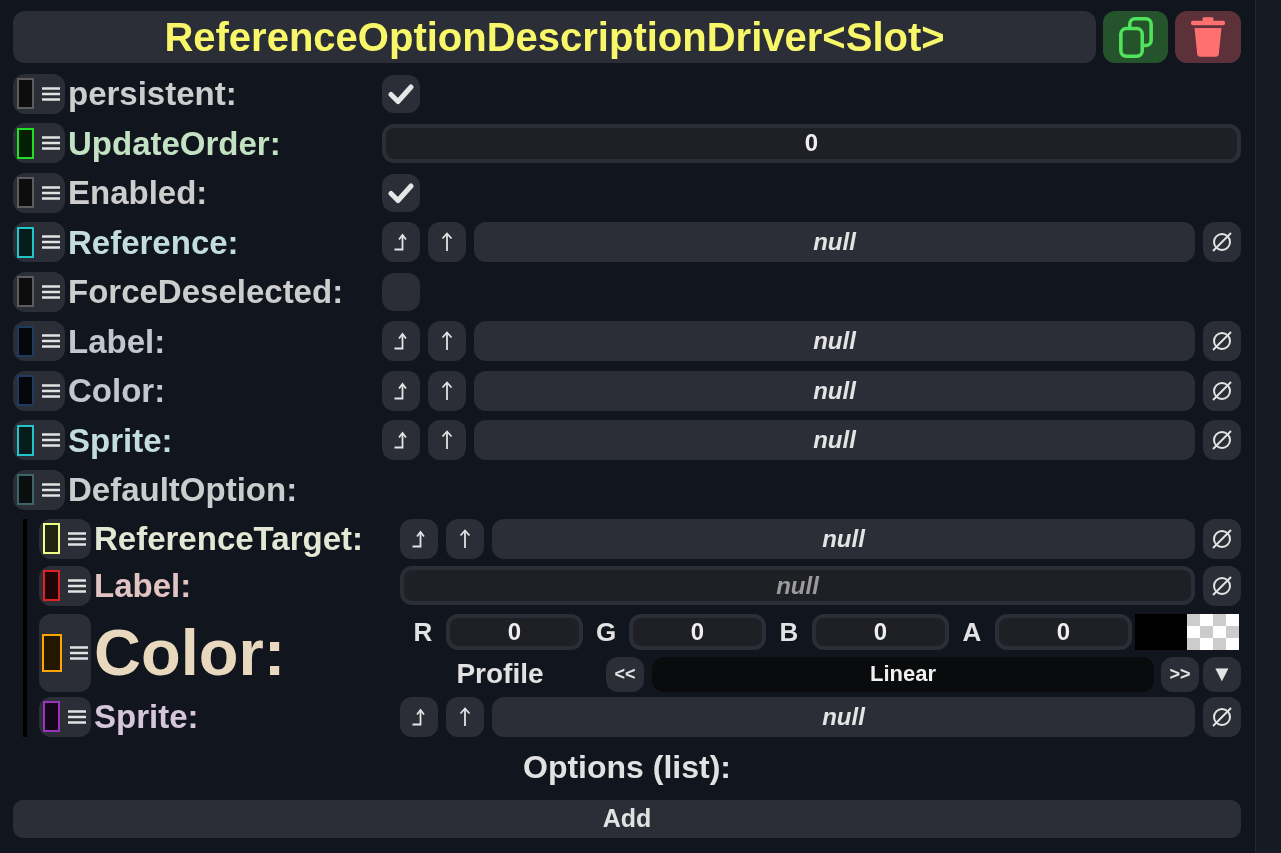 Image resolution: width=1281 pixels, height=853 pixels. What do you see at coordinates (627, 766) in the screenshot?
I see `list-label: Options (list):` at bounding box center [627, 766].